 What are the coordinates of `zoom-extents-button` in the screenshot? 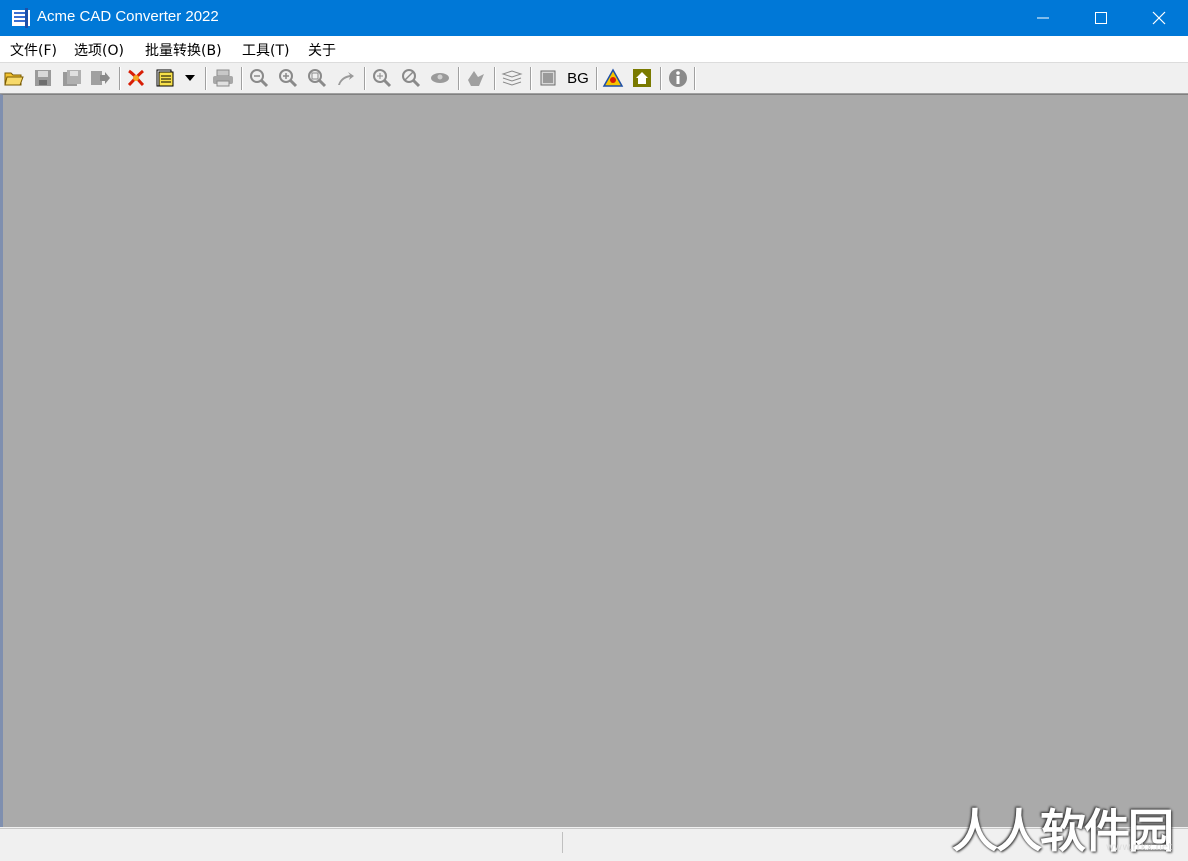 It's located at (411, 78).